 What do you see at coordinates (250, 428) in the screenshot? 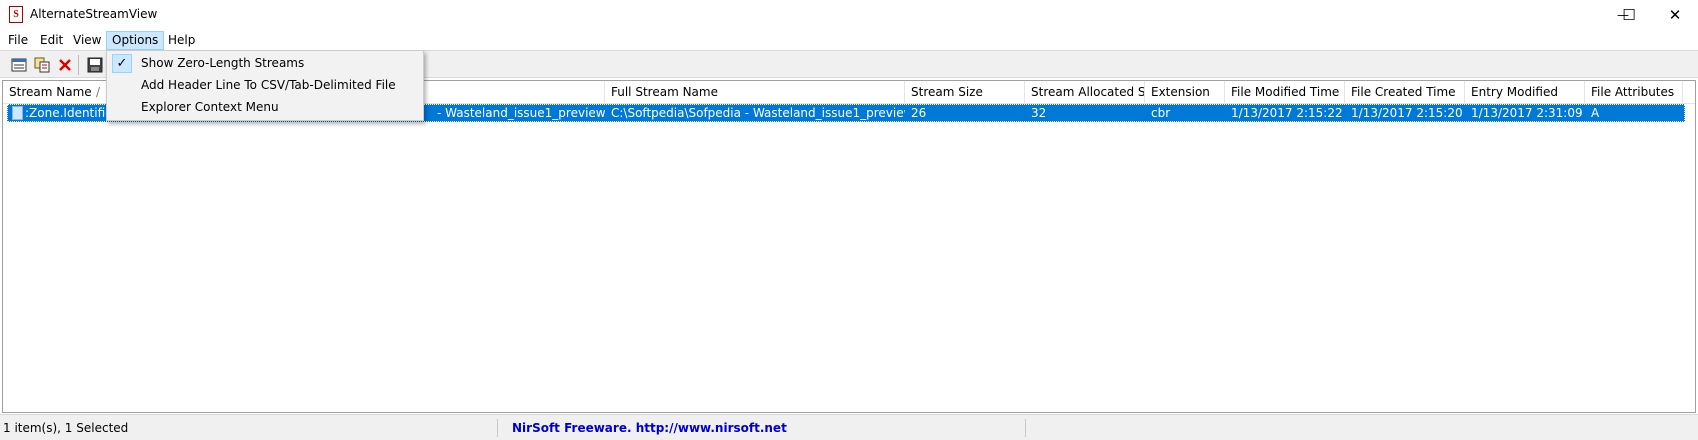
I see `status-count: 1 item(s), 1 Selected` at bounding box center [250, 428].